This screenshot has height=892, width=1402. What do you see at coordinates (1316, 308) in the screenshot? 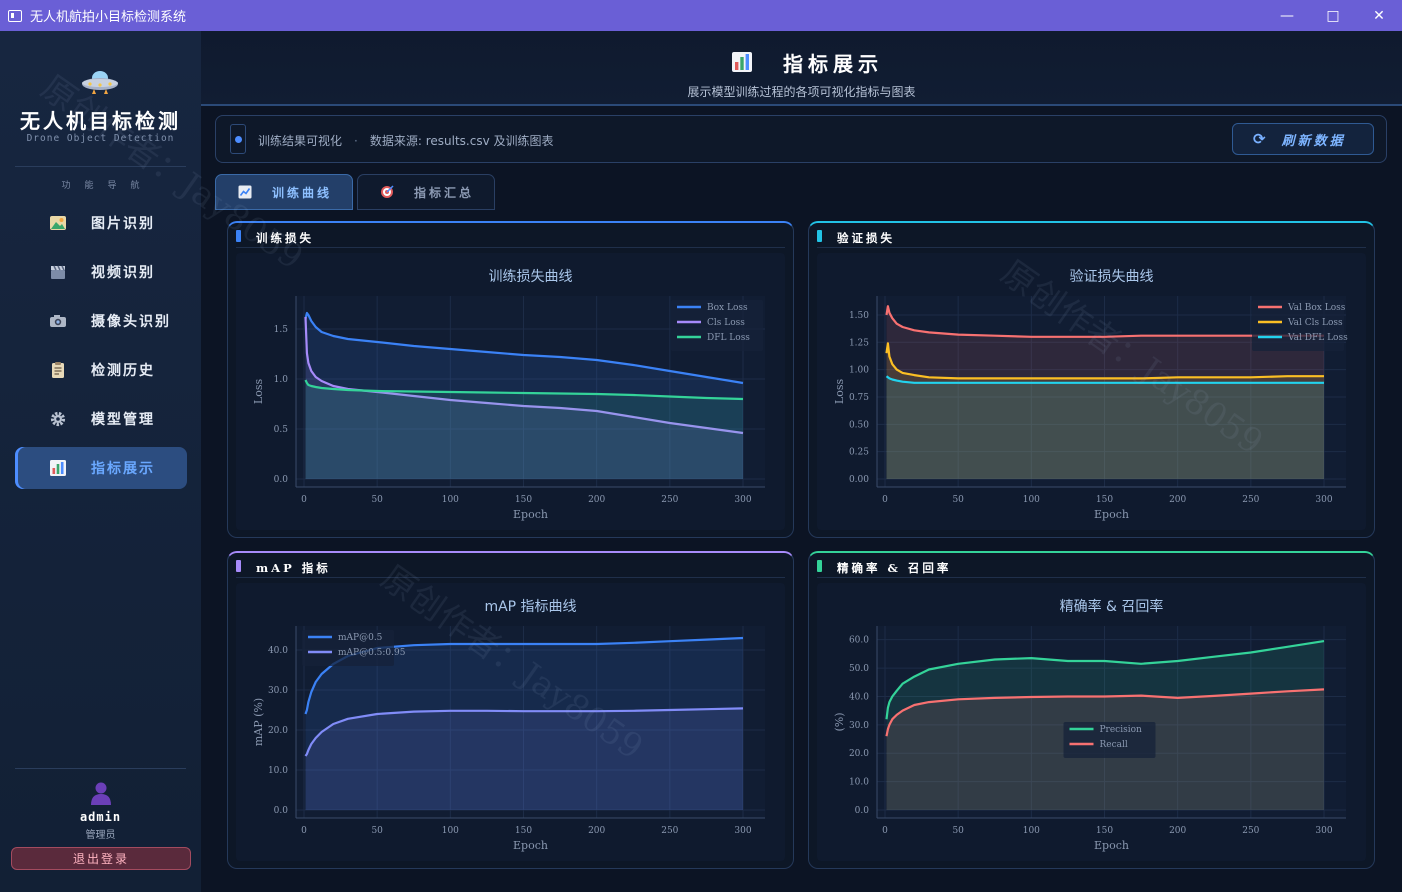
I see `legend-label: Val Box Loss` at bounding box center [1316, 308].